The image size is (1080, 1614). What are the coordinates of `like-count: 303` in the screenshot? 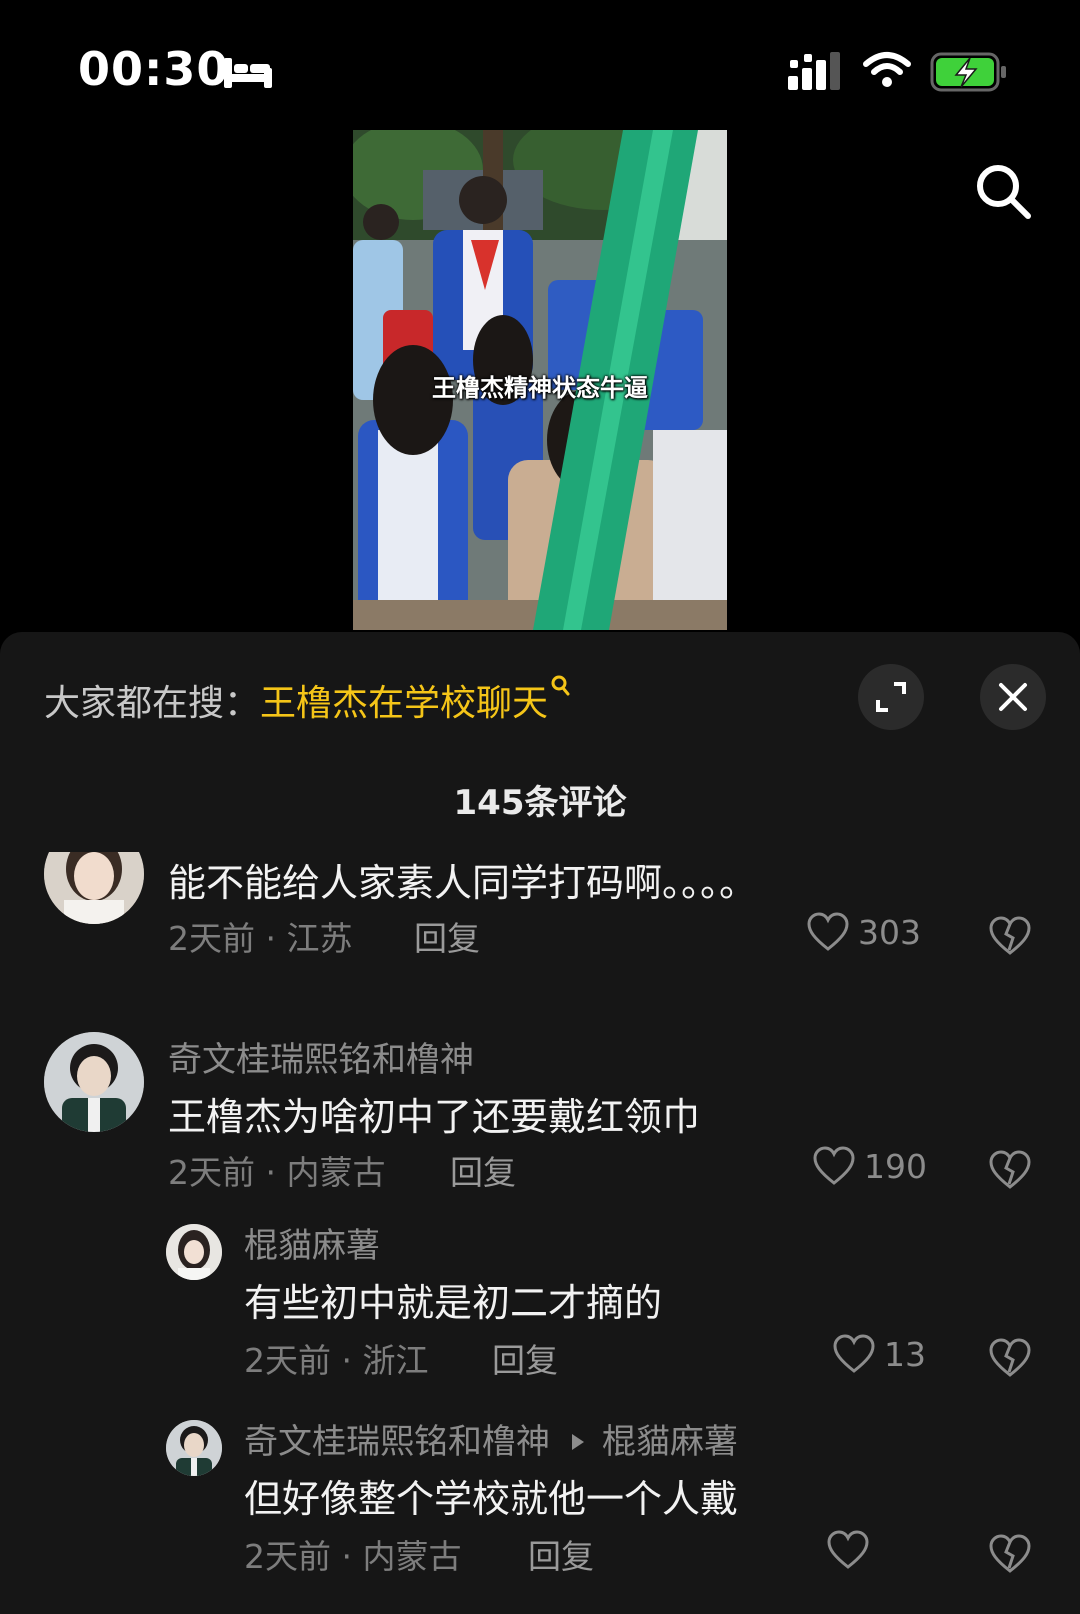 It's located at (889, 932).